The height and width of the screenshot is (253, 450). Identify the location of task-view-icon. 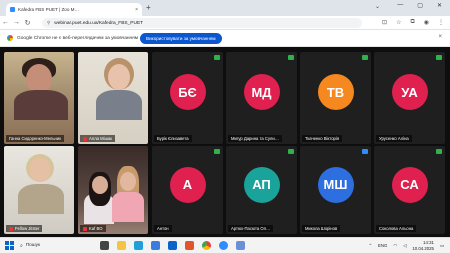
(104, 245).